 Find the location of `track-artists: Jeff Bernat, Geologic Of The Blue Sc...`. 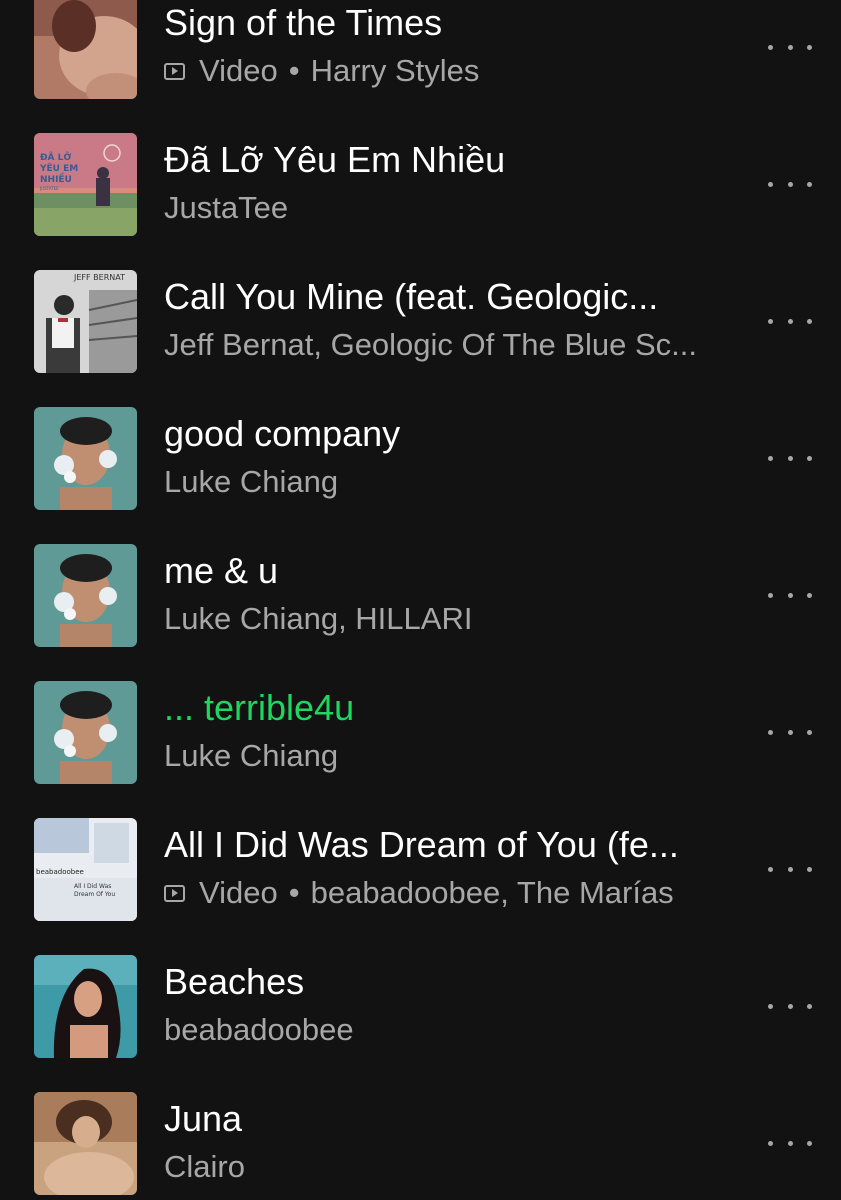

track-artists: Jeff Bernat, Geologic Of The Blue Sc... is located at coordinates (431, 344).